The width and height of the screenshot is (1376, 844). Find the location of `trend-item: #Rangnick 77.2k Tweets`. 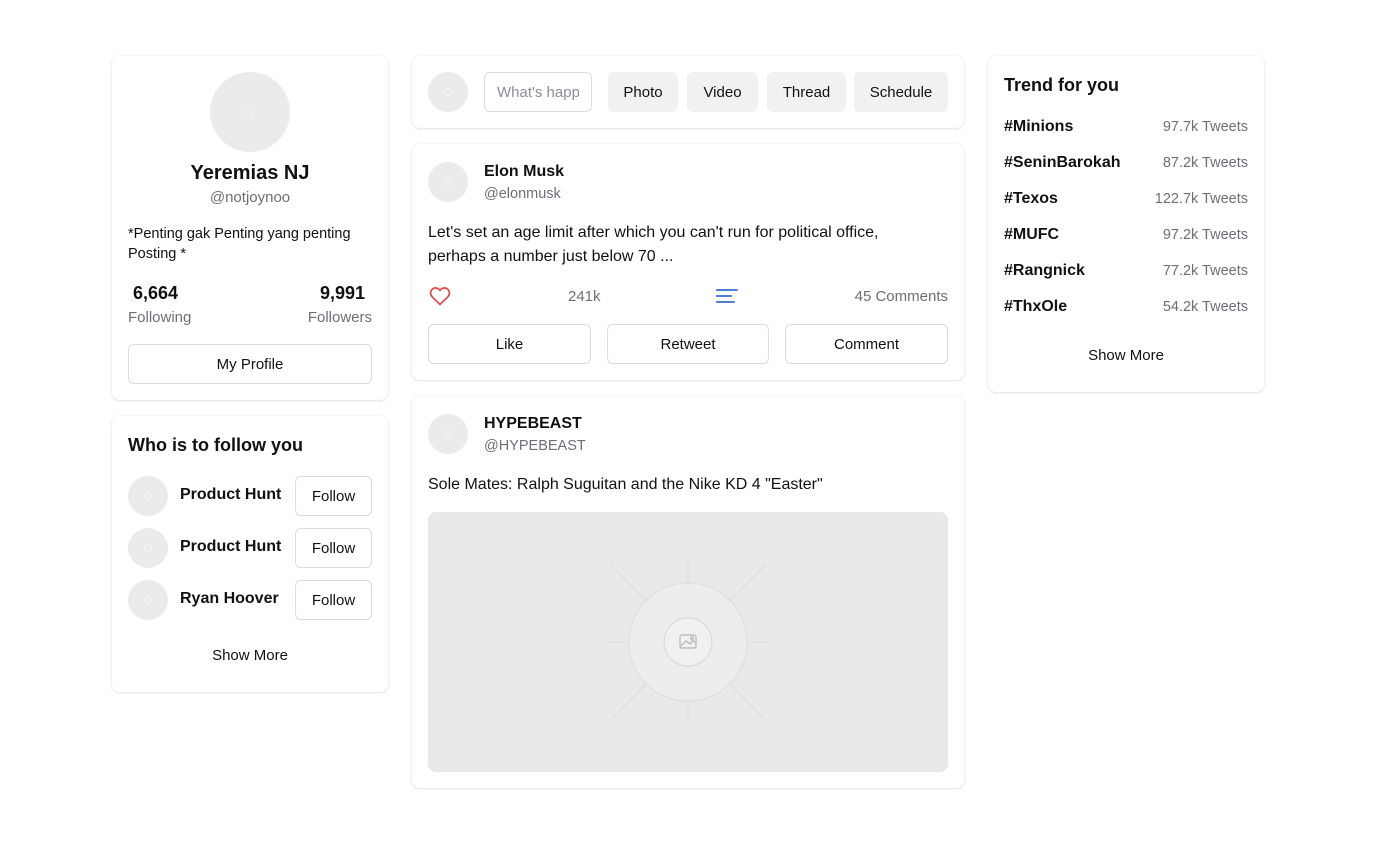

trend-item: #Rangnick 77.2k Tweets is located at coordinates (1126, 272).